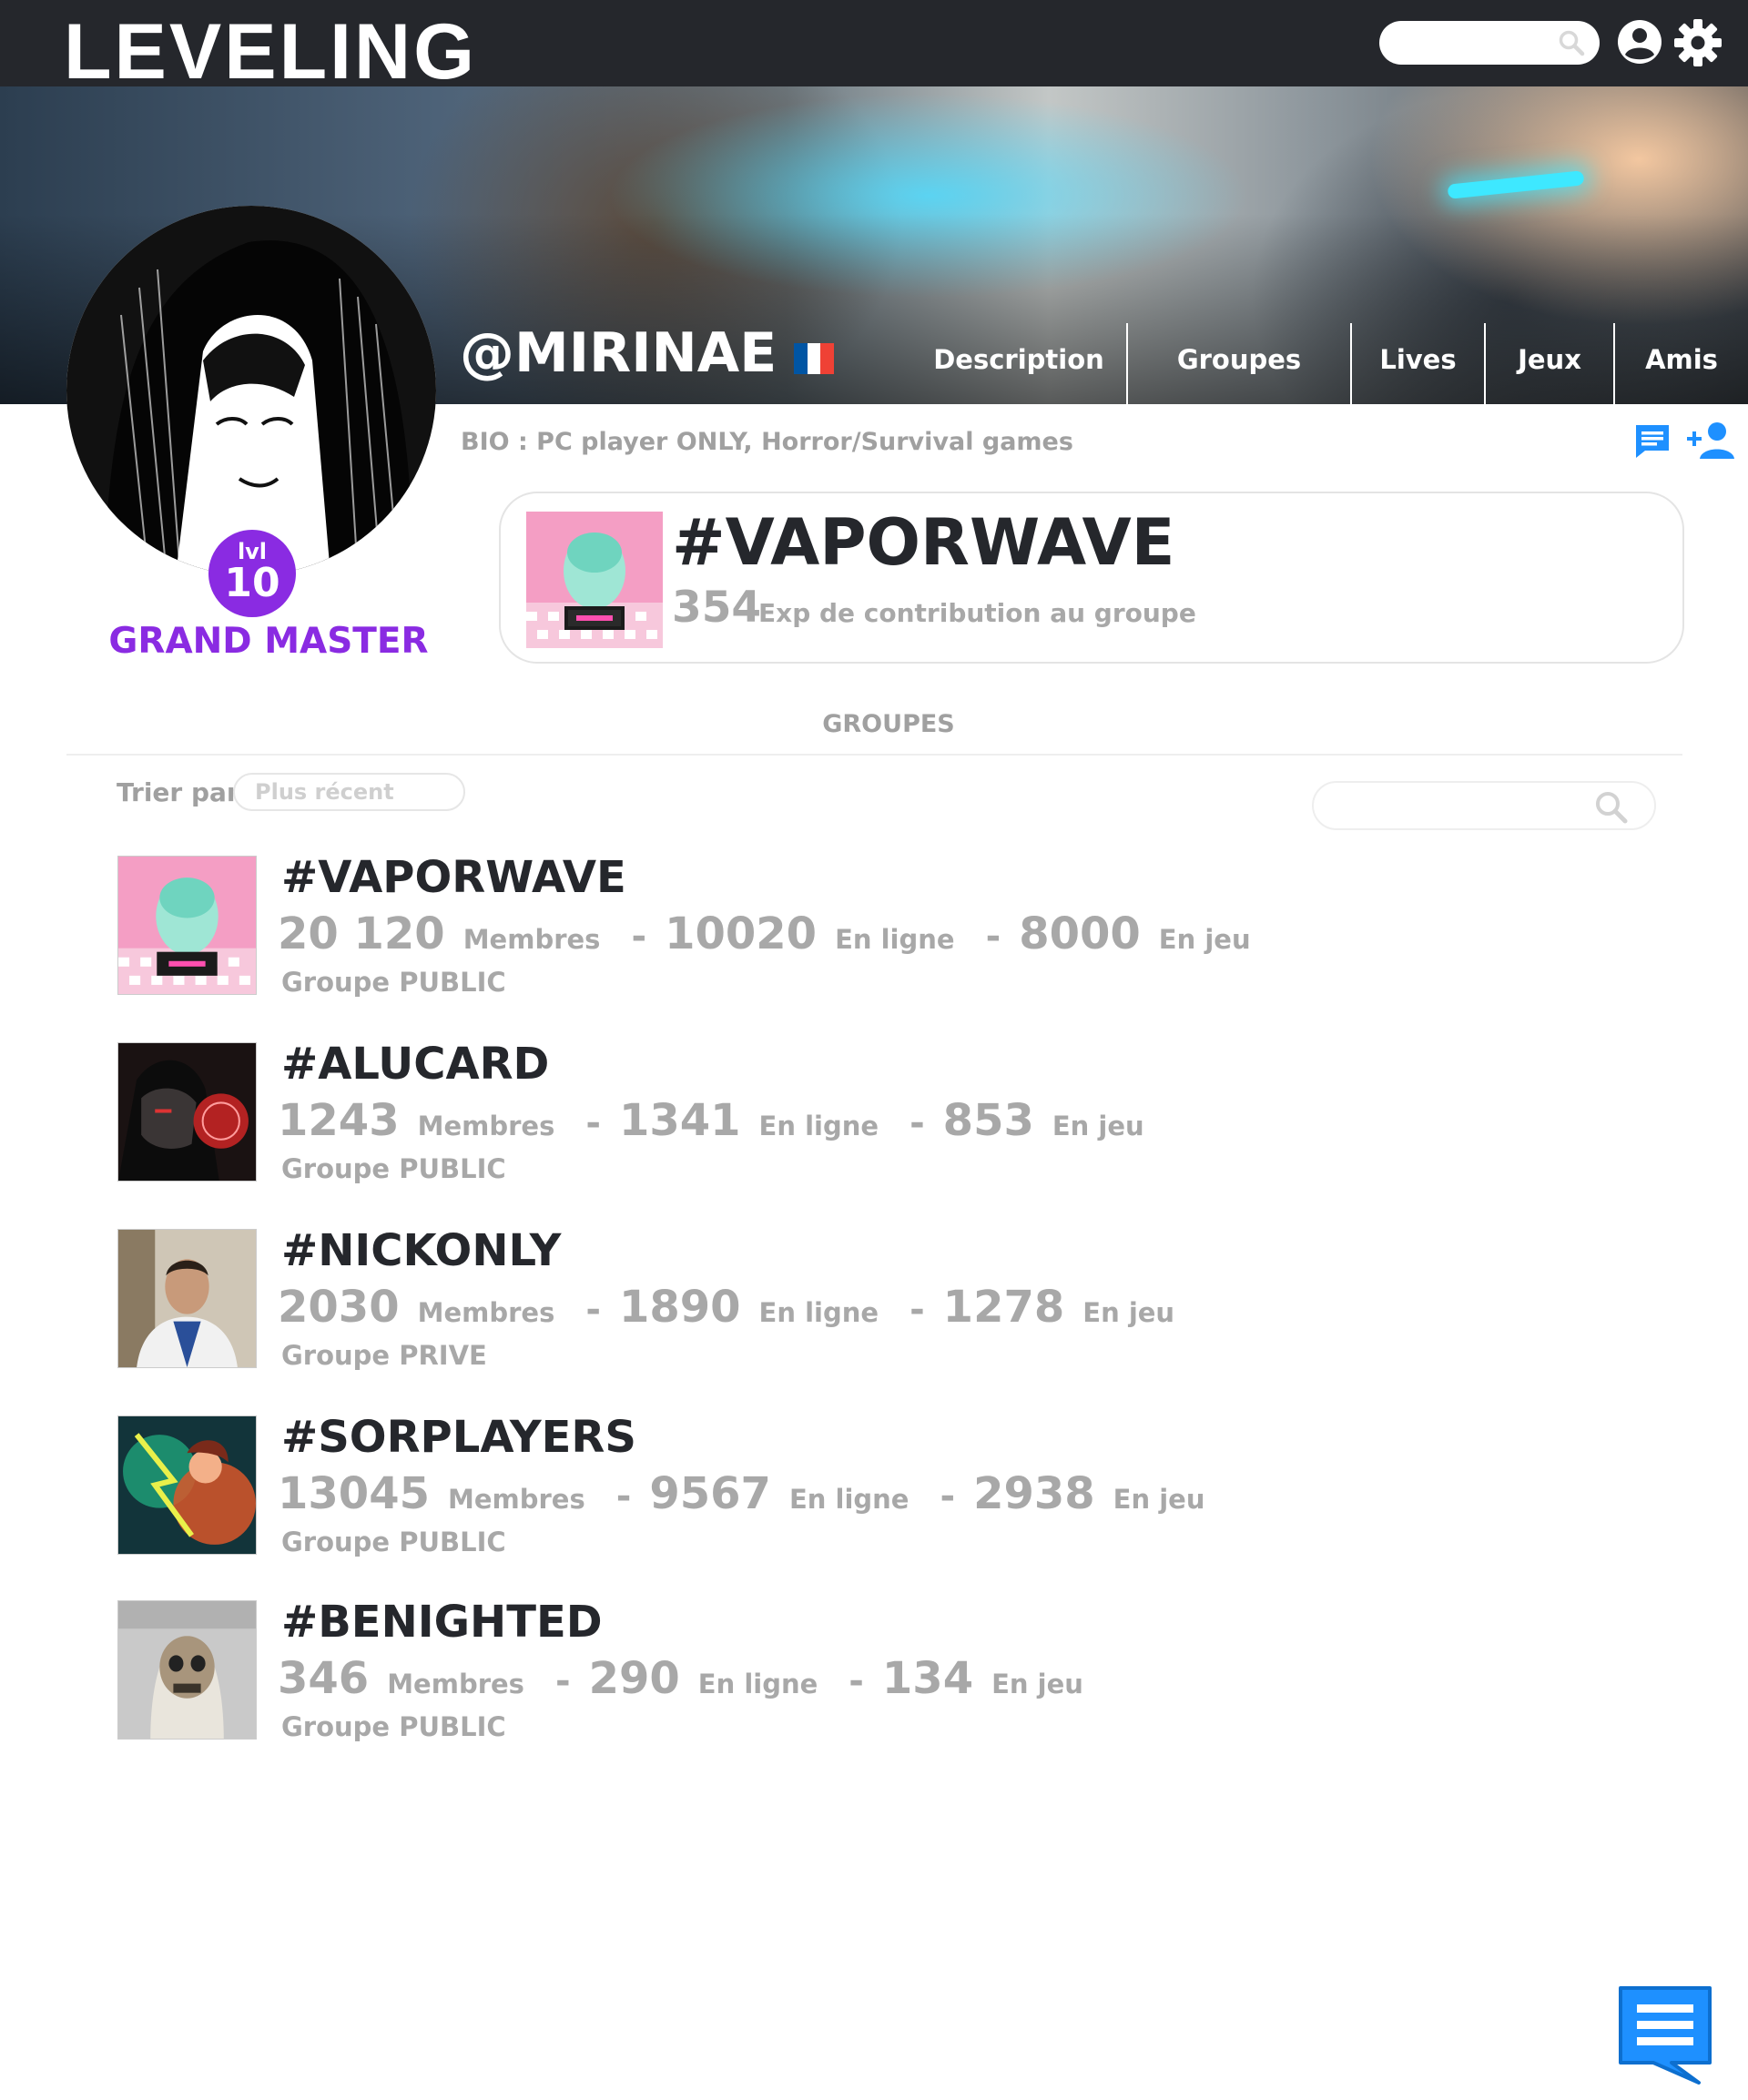 Image resolution: width=1748 pixels, height=2100 pixels. I want to click on level-number: 10, so click(252, 583).